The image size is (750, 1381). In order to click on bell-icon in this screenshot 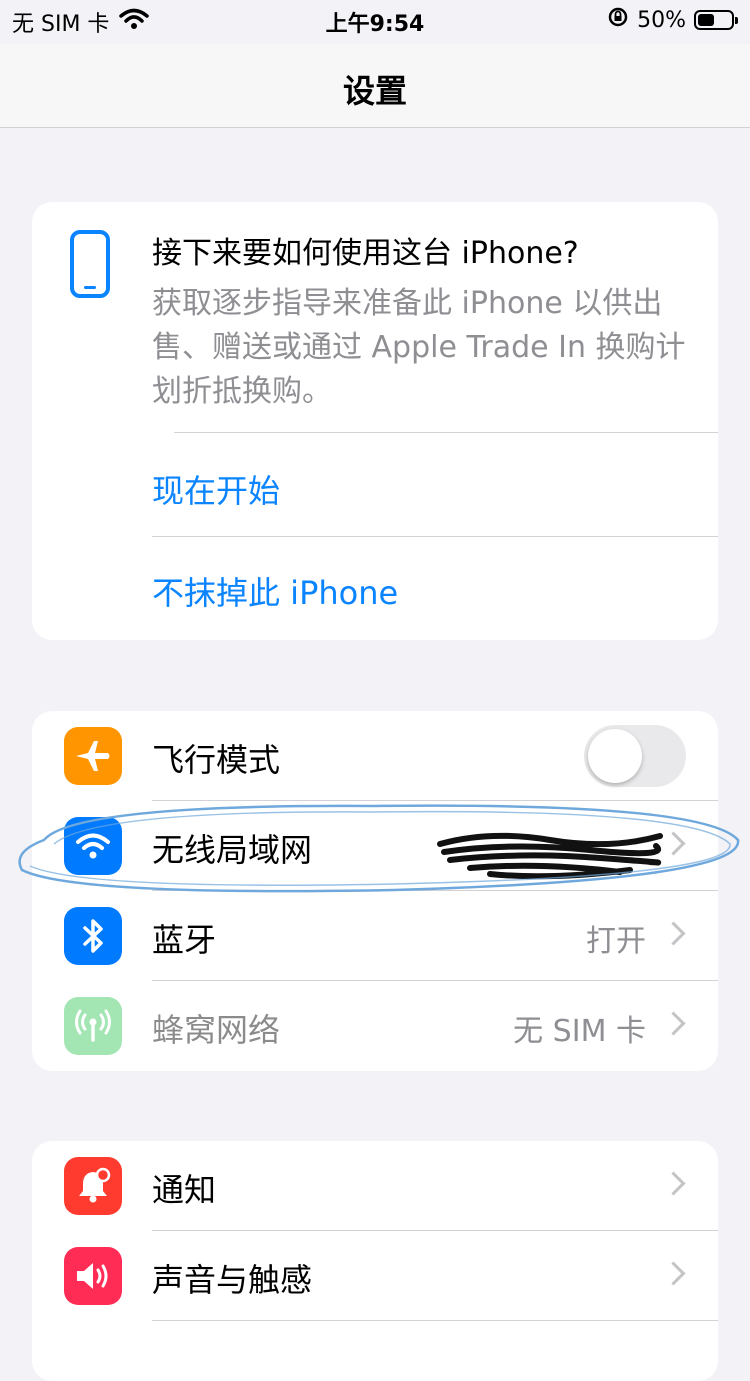, I will do `click(93, 1186)`.